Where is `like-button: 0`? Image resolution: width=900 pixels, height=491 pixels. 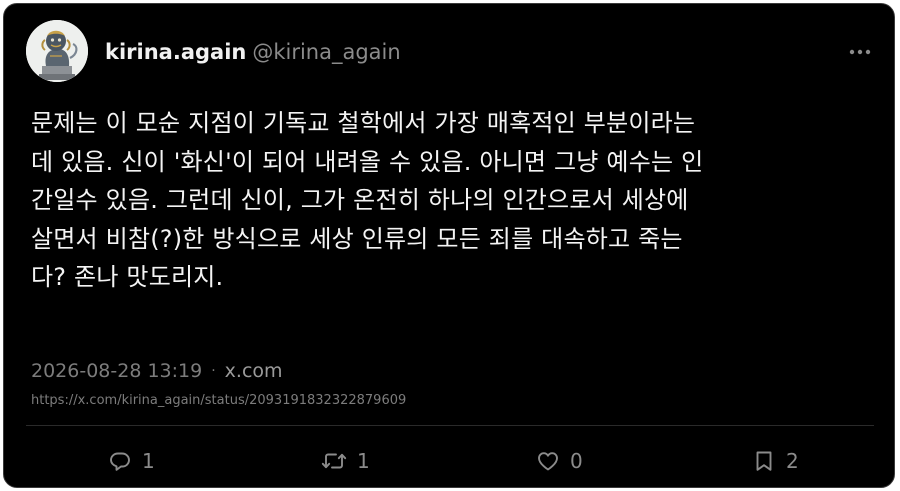 like-button: 0 is located at coordinates (559, 461).